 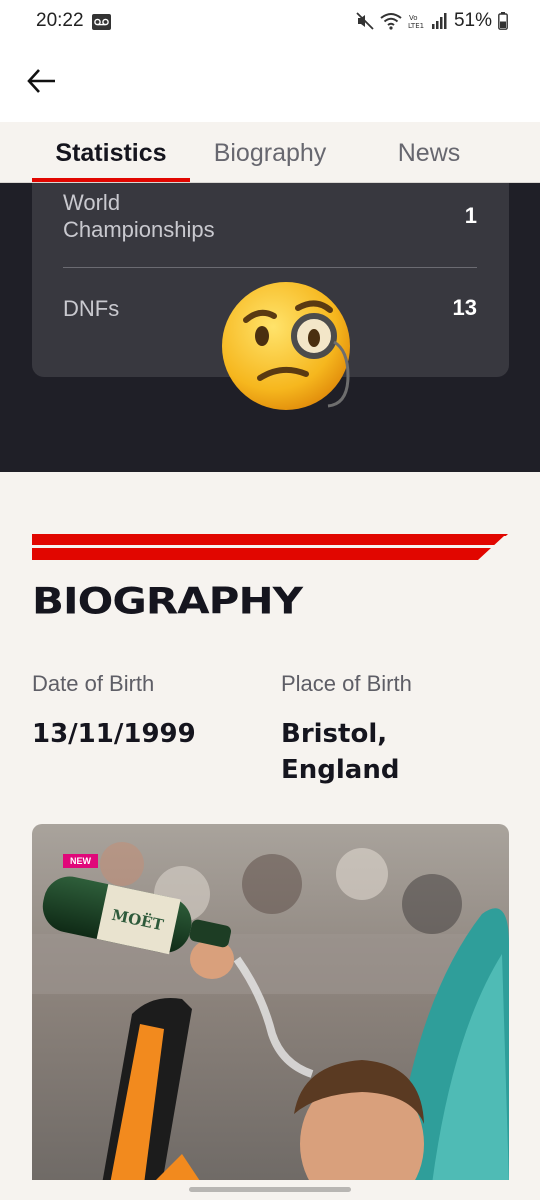 I want to click on face-with-monocle-emoji, so click(x=286, y=346).